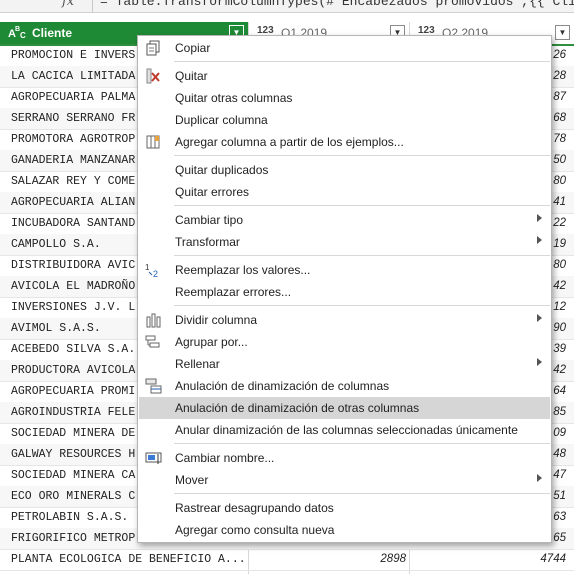 The image size is (574, 574). I want to click on cell-cliente: SERRANO SERRANO FR, so click(73, 118).